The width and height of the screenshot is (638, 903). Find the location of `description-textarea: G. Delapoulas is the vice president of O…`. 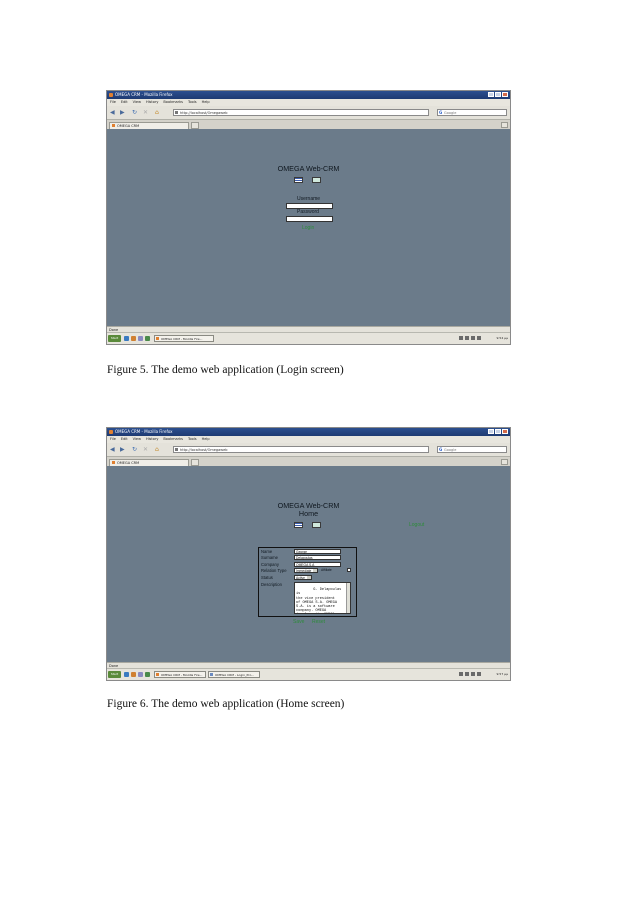

description-textarea: G. Delapoulas is the vice president of O… is located at coordinates (322, 598).